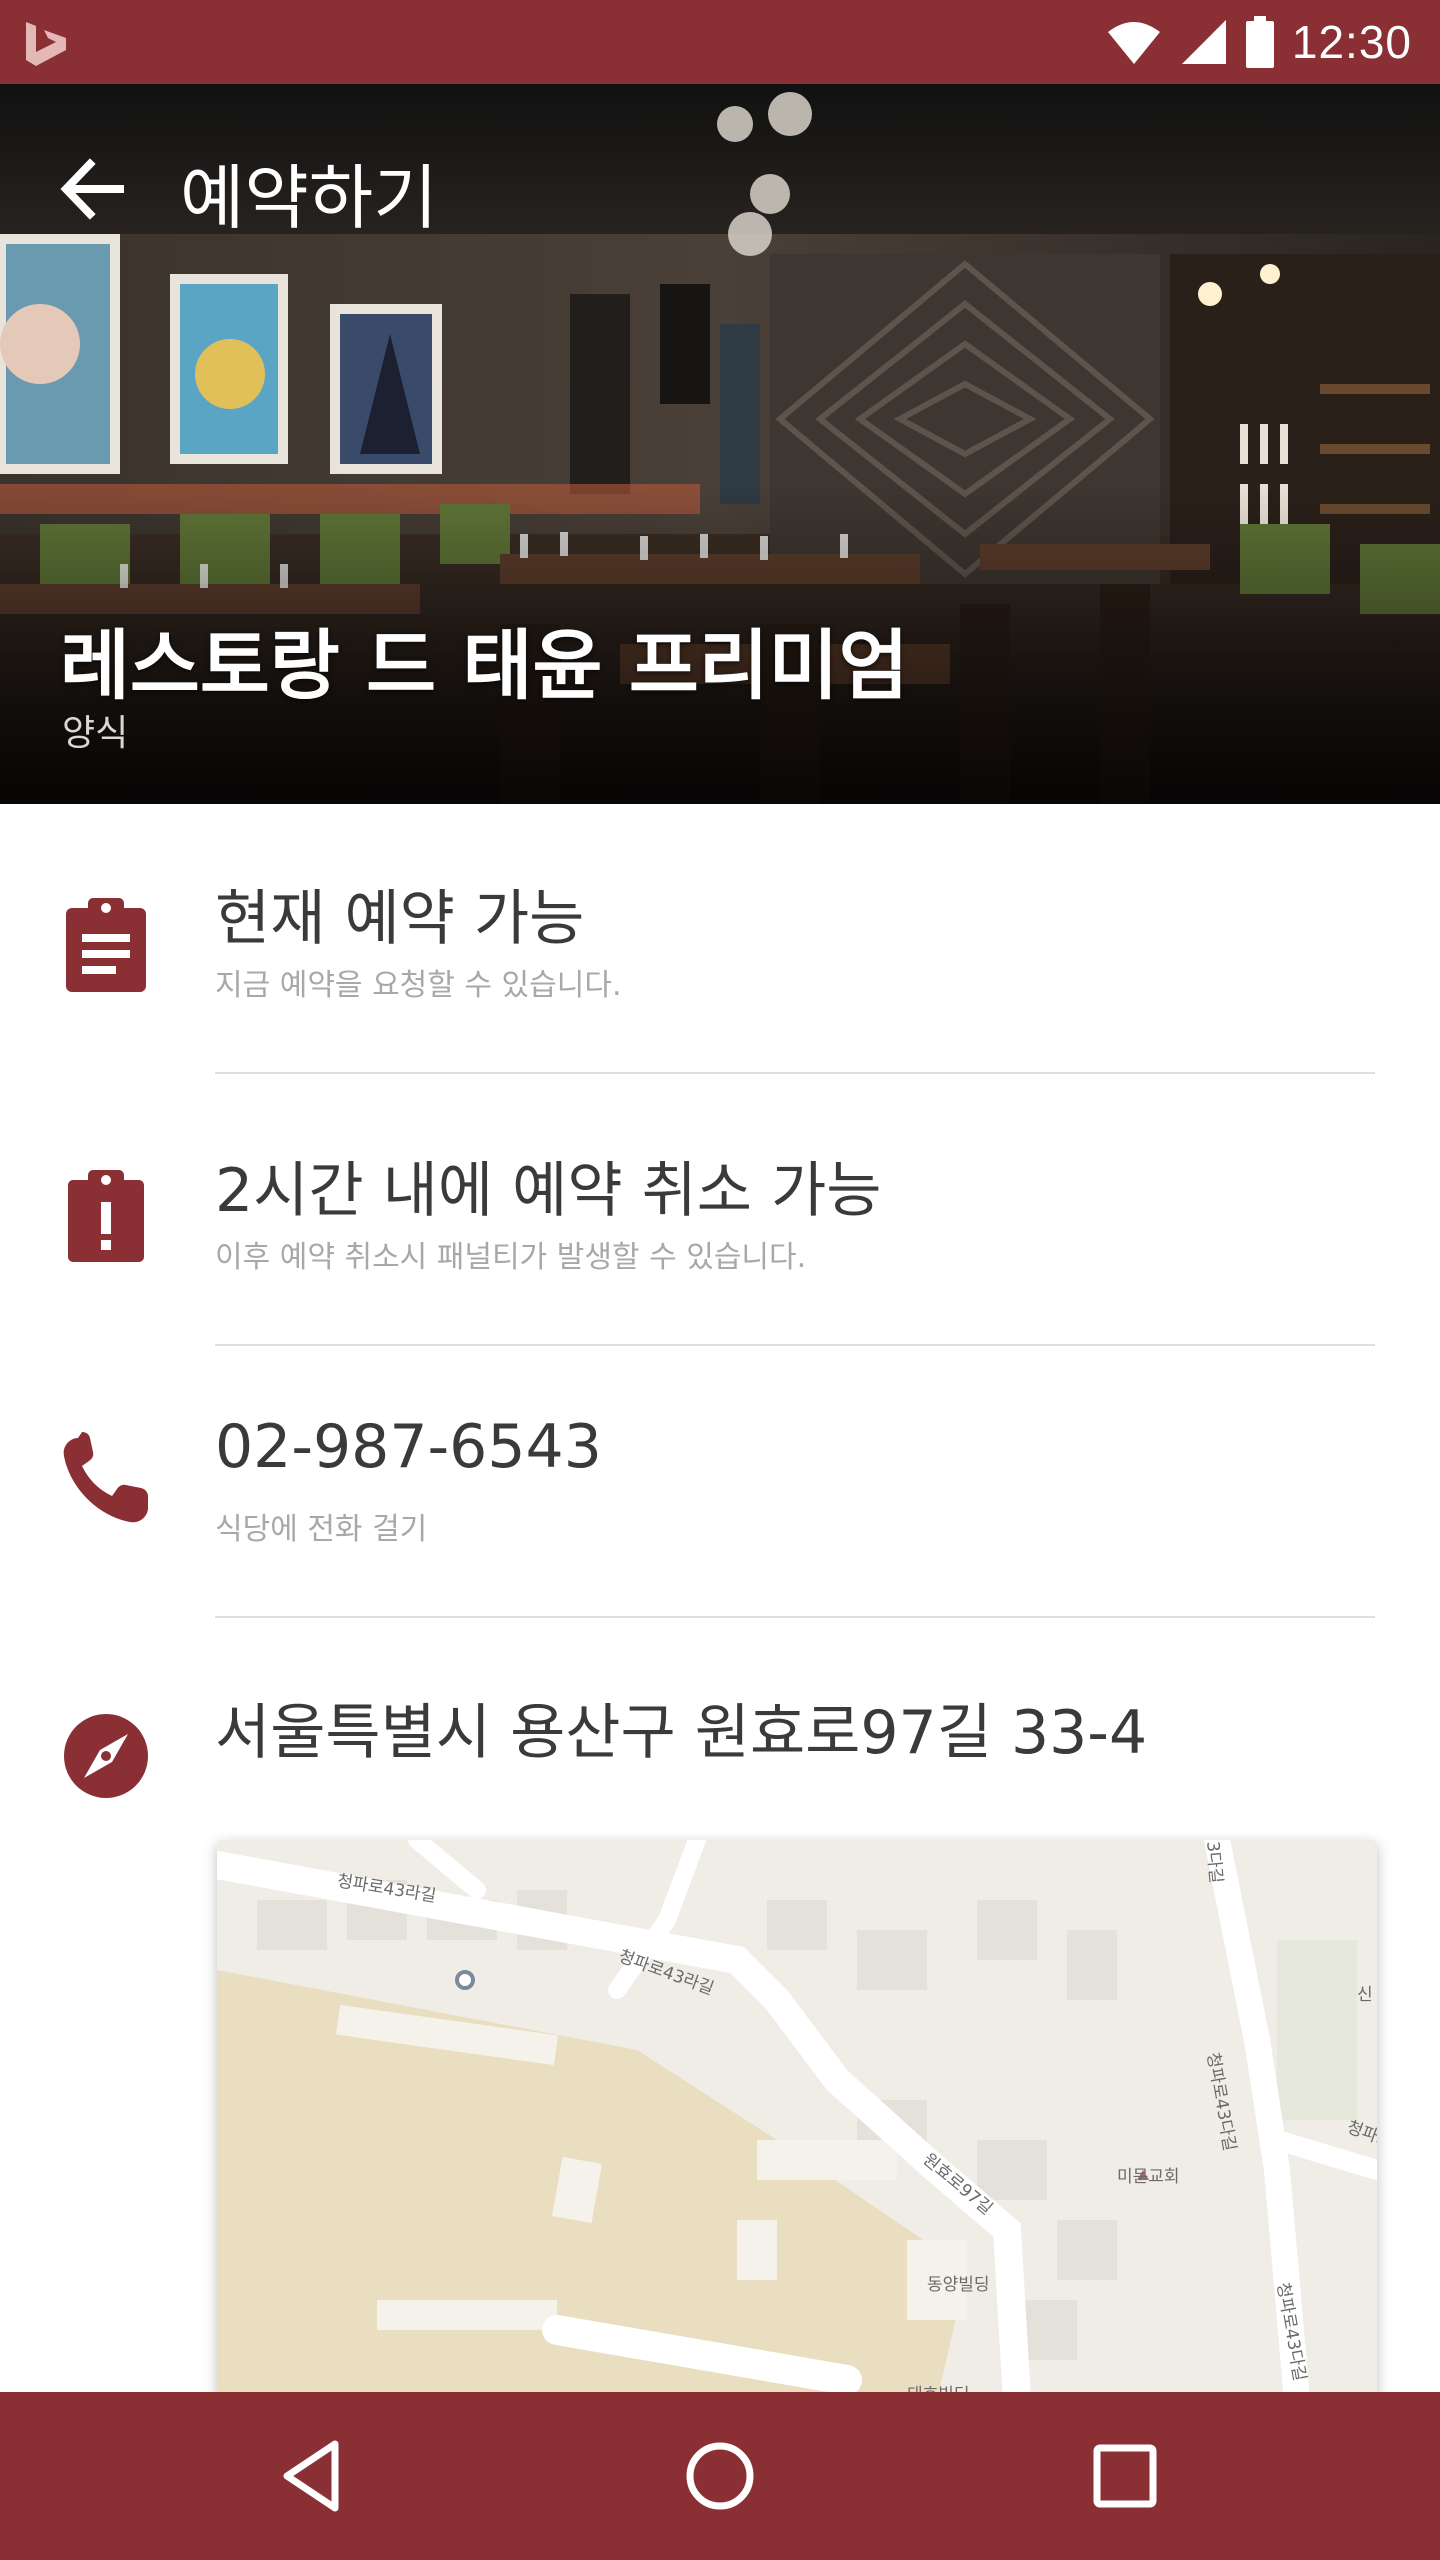 The width and height of the screenshot is (1440, 2560). Describe the element at coordinates (1203, 42) in the screenshot. I see `cell-signal-icon` at that location.